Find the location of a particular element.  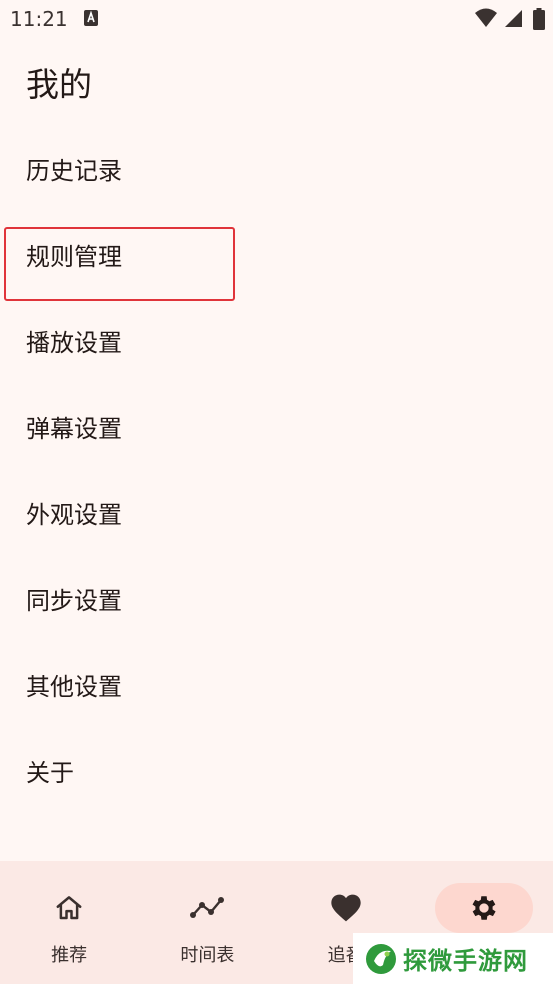

nav-icon-container-active is located at coordinates (483, 908).